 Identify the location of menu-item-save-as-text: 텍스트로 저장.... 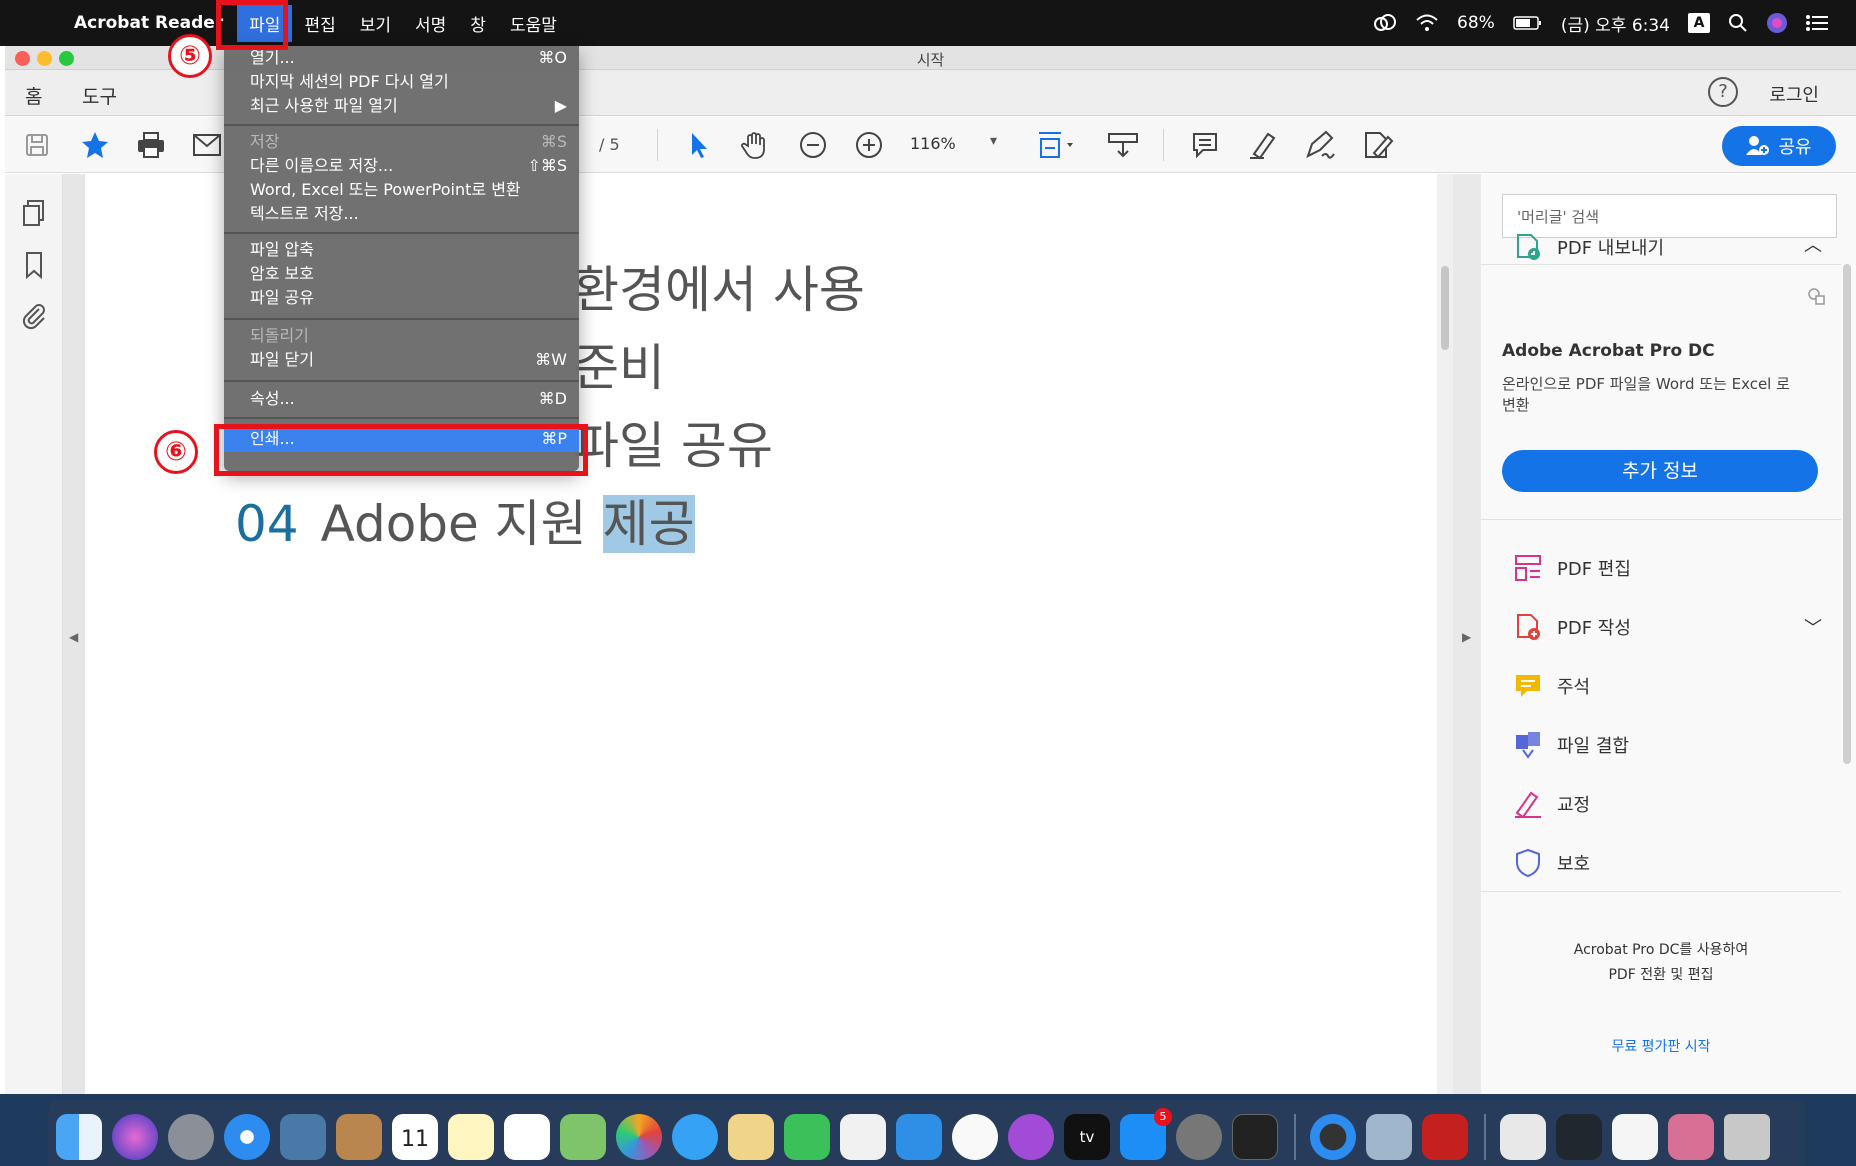
(401, 214).